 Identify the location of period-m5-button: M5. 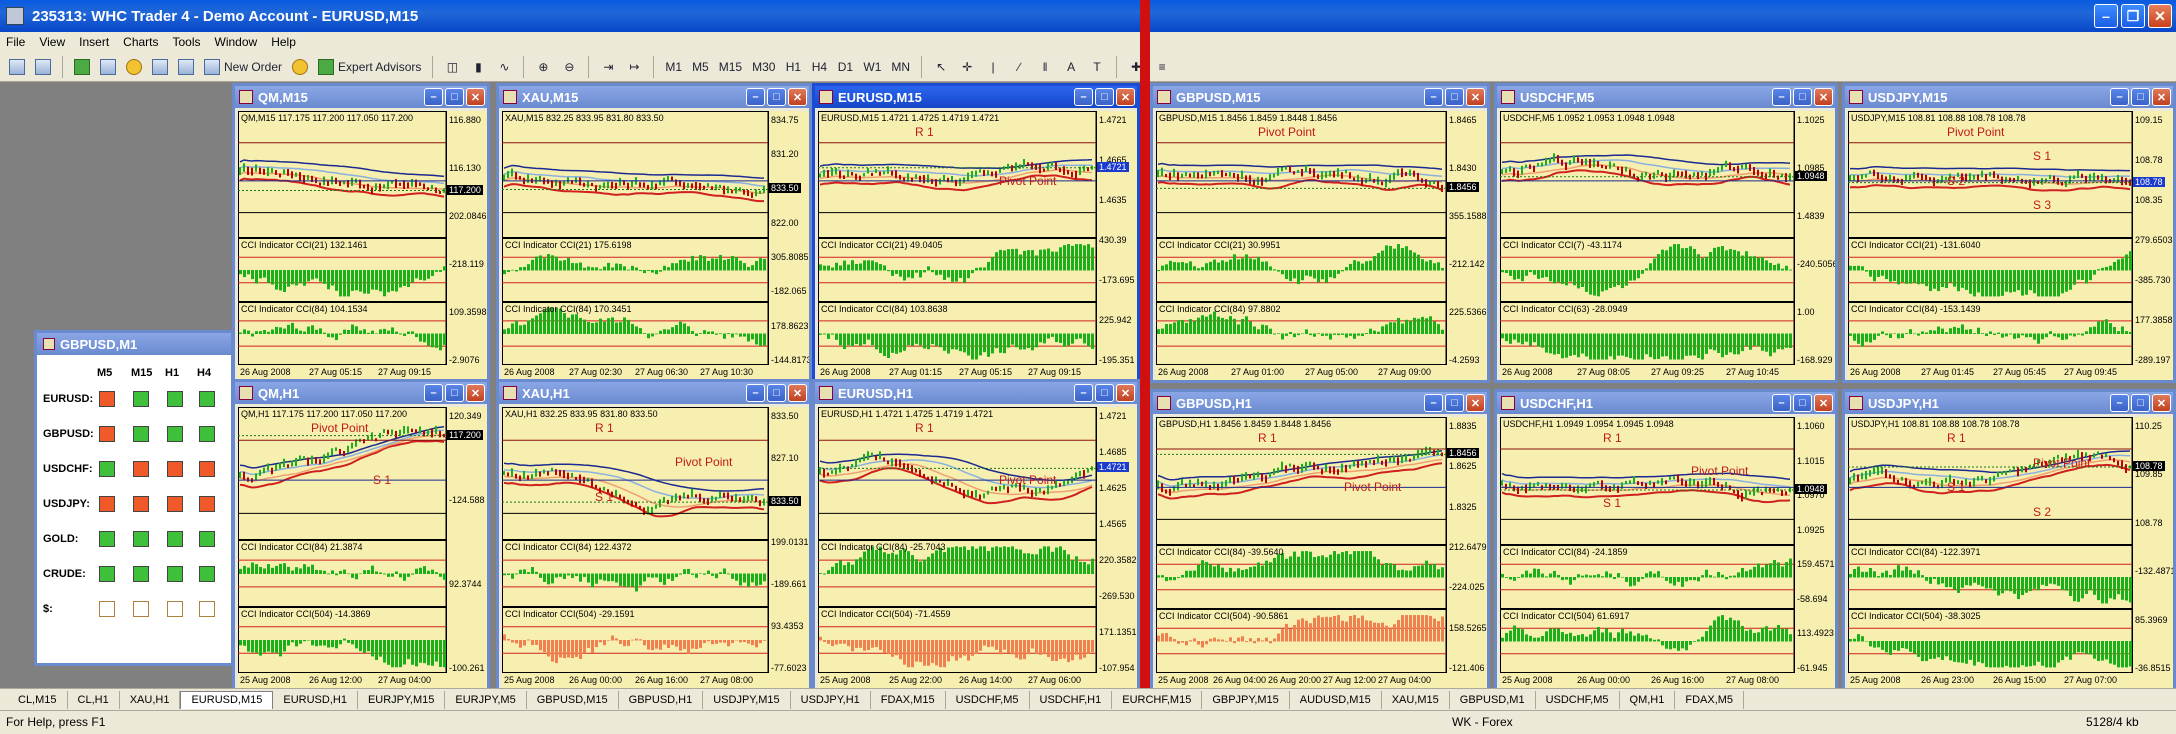
(700, 67).